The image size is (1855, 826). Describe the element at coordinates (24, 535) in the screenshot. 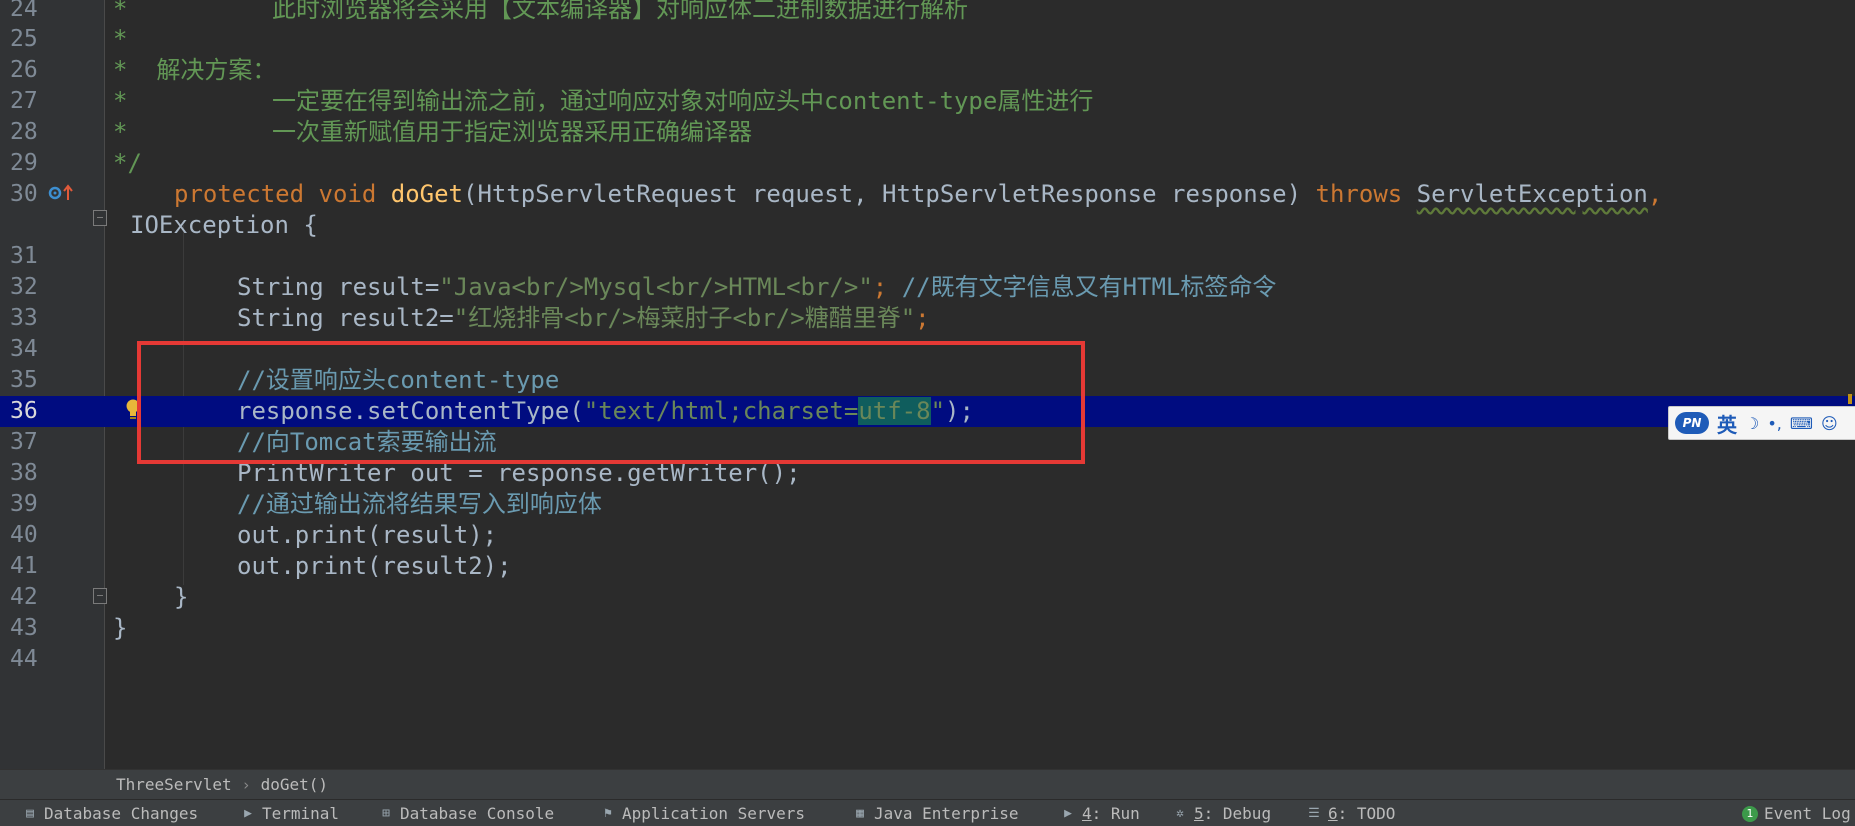

I see `line-number: 40` at that location.